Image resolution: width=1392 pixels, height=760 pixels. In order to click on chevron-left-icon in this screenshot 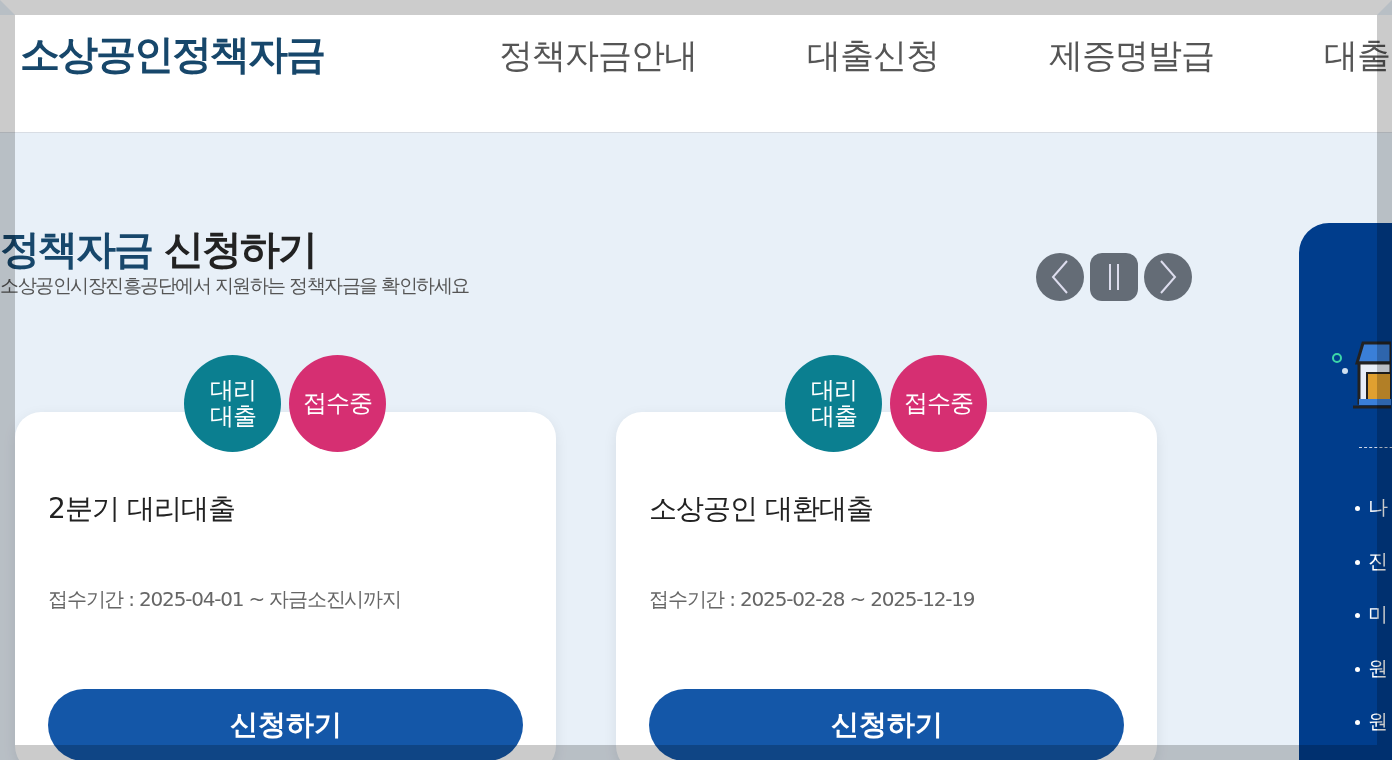, I will do `click(1060, 277)`.